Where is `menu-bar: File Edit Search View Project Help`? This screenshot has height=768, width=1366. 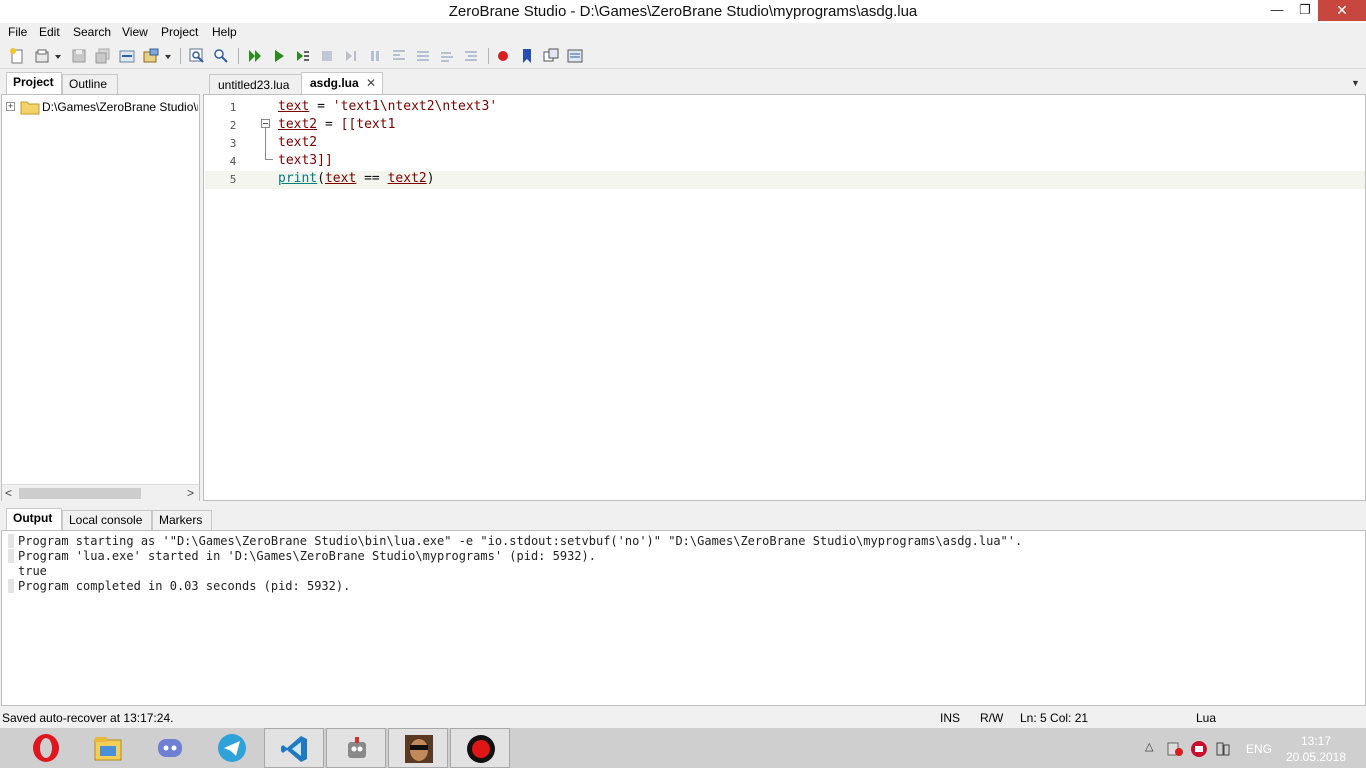
menu-bar: File Edit Search View Project Help is located at coordinates (683, 33).